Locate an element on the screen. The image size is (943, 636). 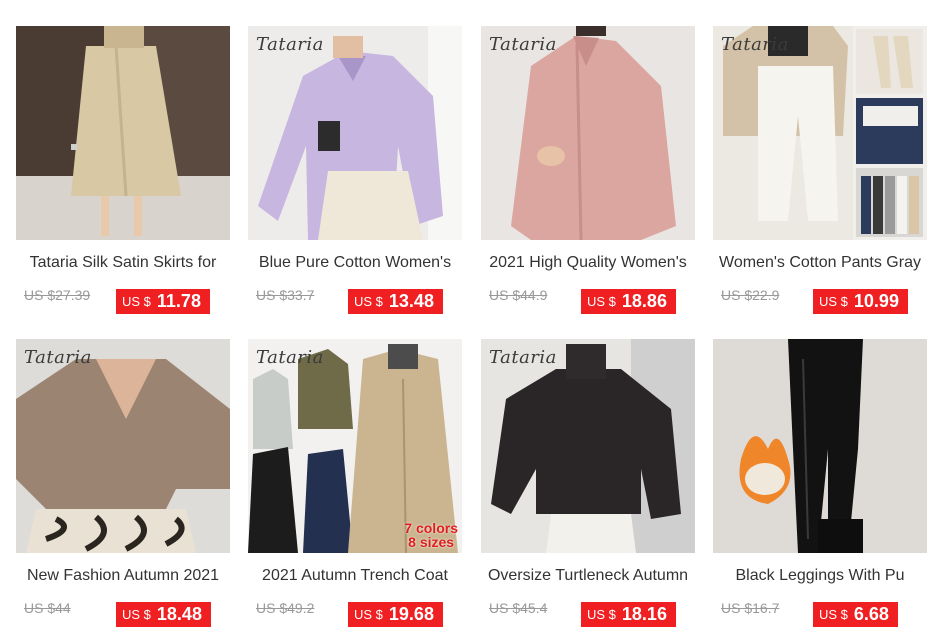
sale-price-tag: US $ 19.68 is located at coordinates (395, 614).